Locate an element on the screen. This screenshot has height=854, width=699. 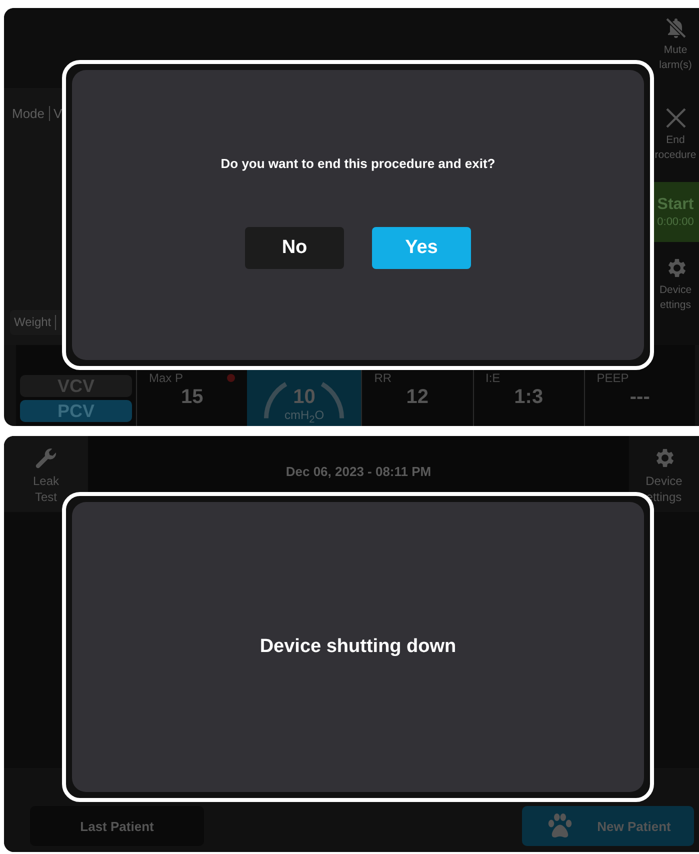
close-icon is located at coordinates (676, 118).